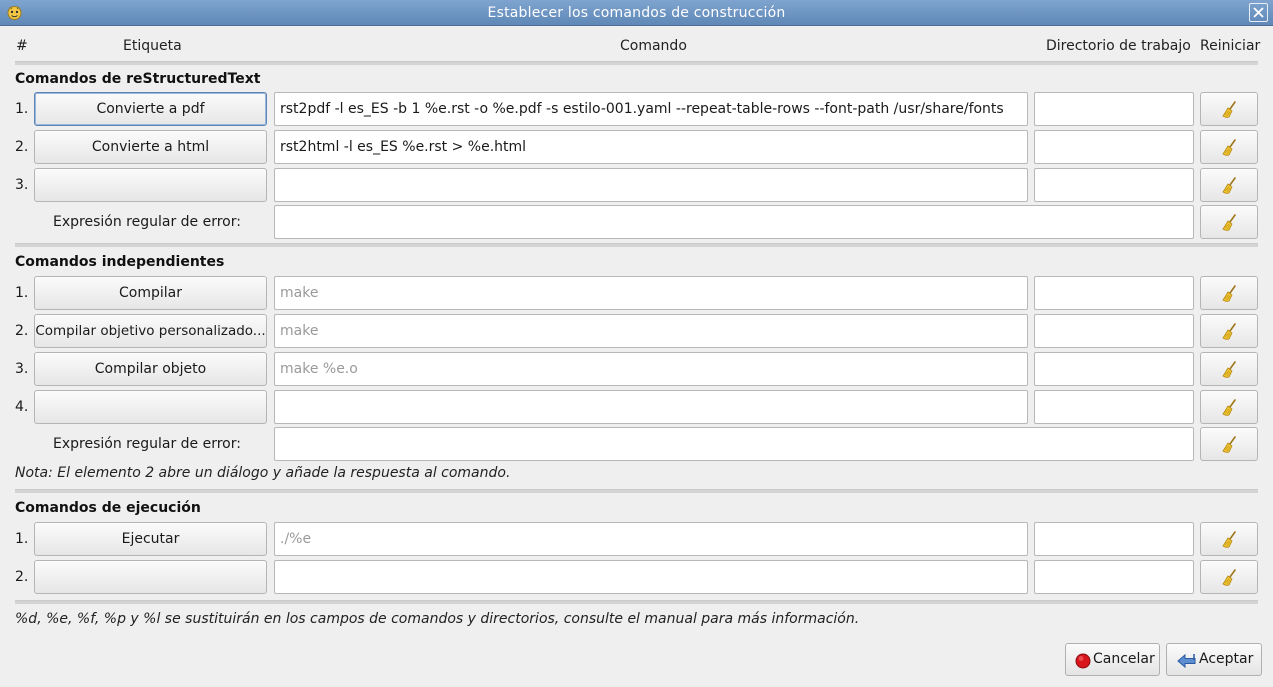 This screenshot has width=1273, height=687. Describe the element at coordinates (120, 262) in the screenshot. I see `section-title-independent: Comandos independientes` at that location.